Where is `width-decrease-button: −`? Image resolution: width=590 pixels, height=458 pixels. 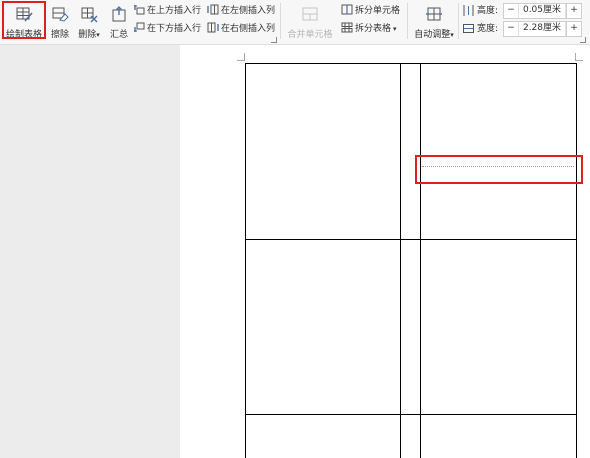
width-decrease-button: − is located at coordinates (511, 29).